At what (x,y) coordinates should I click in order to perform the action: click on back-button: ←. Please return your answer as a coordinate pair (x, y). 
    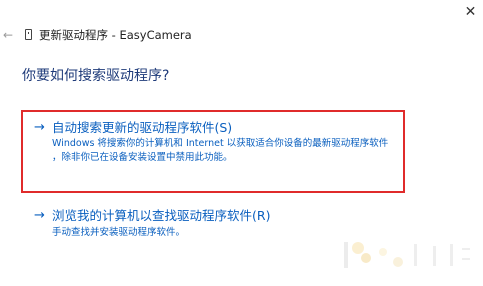
    Looking at the image, I should click on (8, 35).